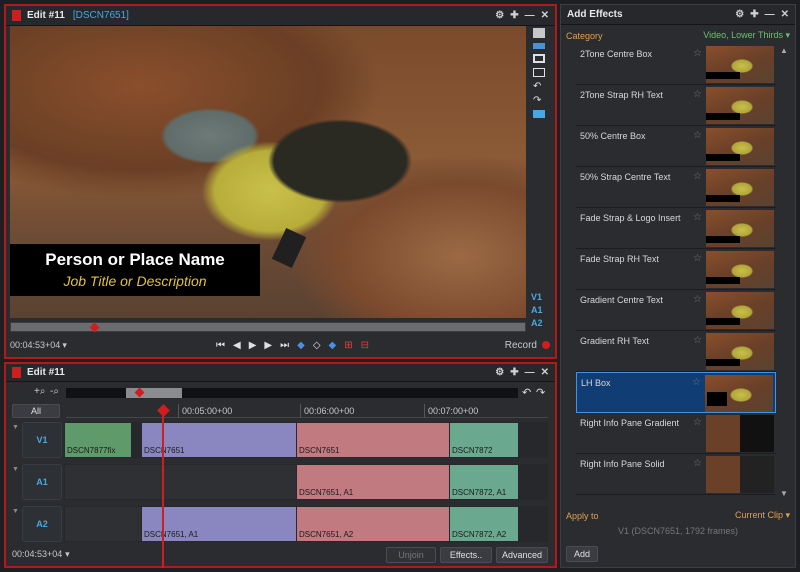 This screenshot has height=572, width=800. I want to click on timeline-ruler: 00:05:00+00 00:06:00+00 00:07:00+00, so click(307, 411).